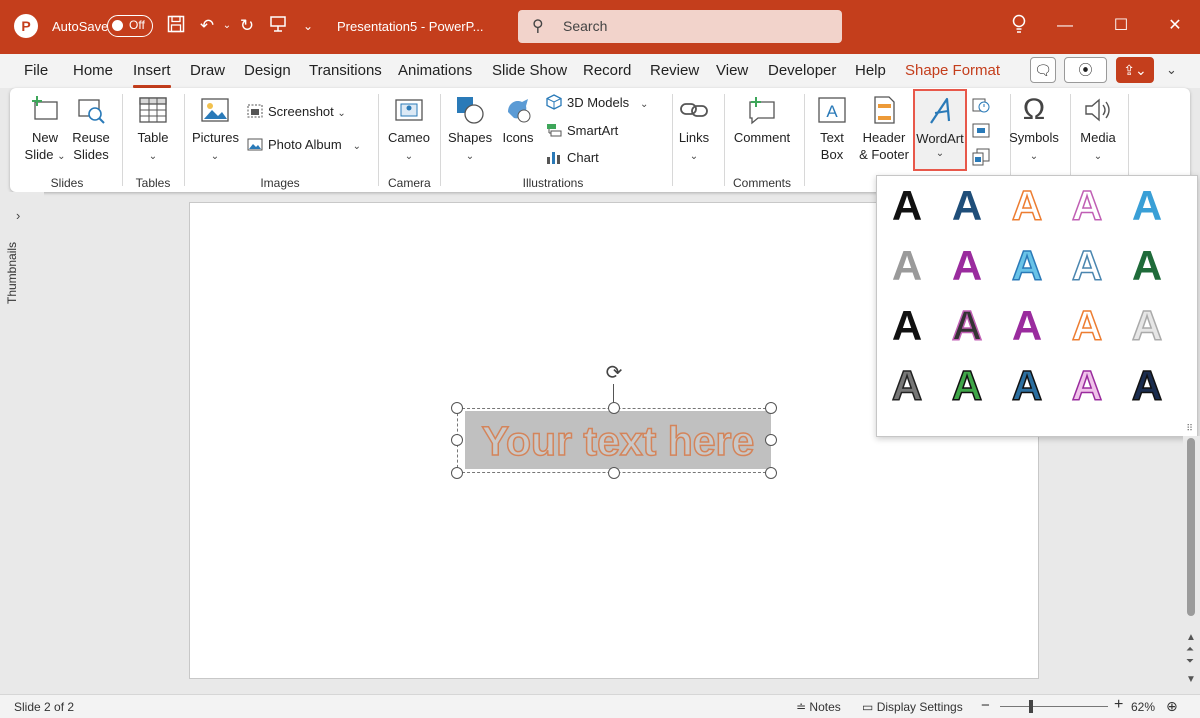 The width and height of the screenshot is (1200, 718). What do you see at coordinates (981, 131) in the screenshot?
I see `slide-number-icon` at bounding box center [981, 131].